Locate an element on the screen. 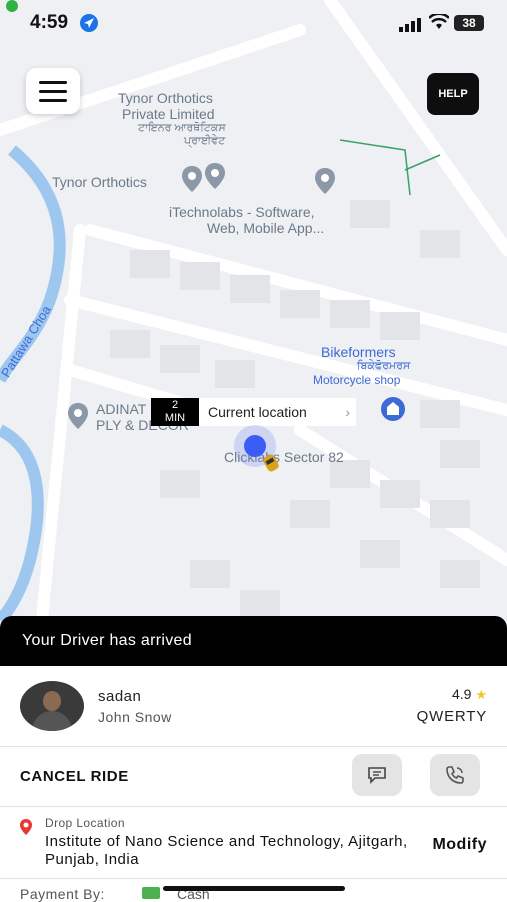 The image size is (507, 902). status-bar: 4:59 38 is located at coordinates (253, 25).